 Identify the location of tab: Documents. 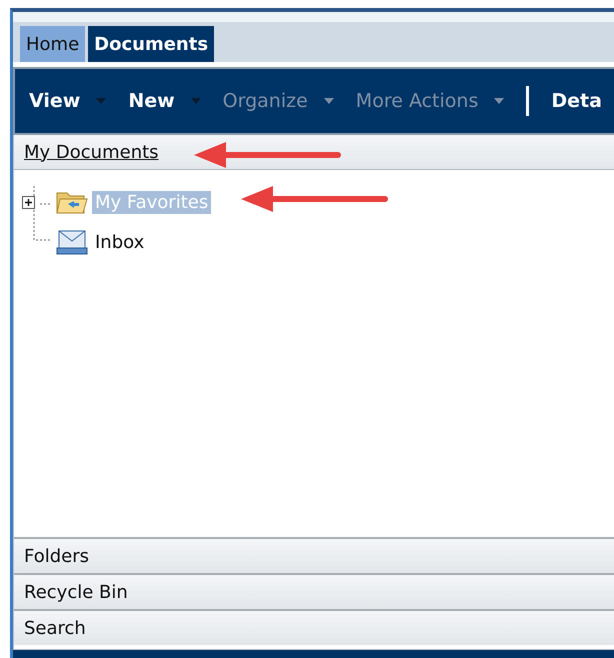
(151, 44).